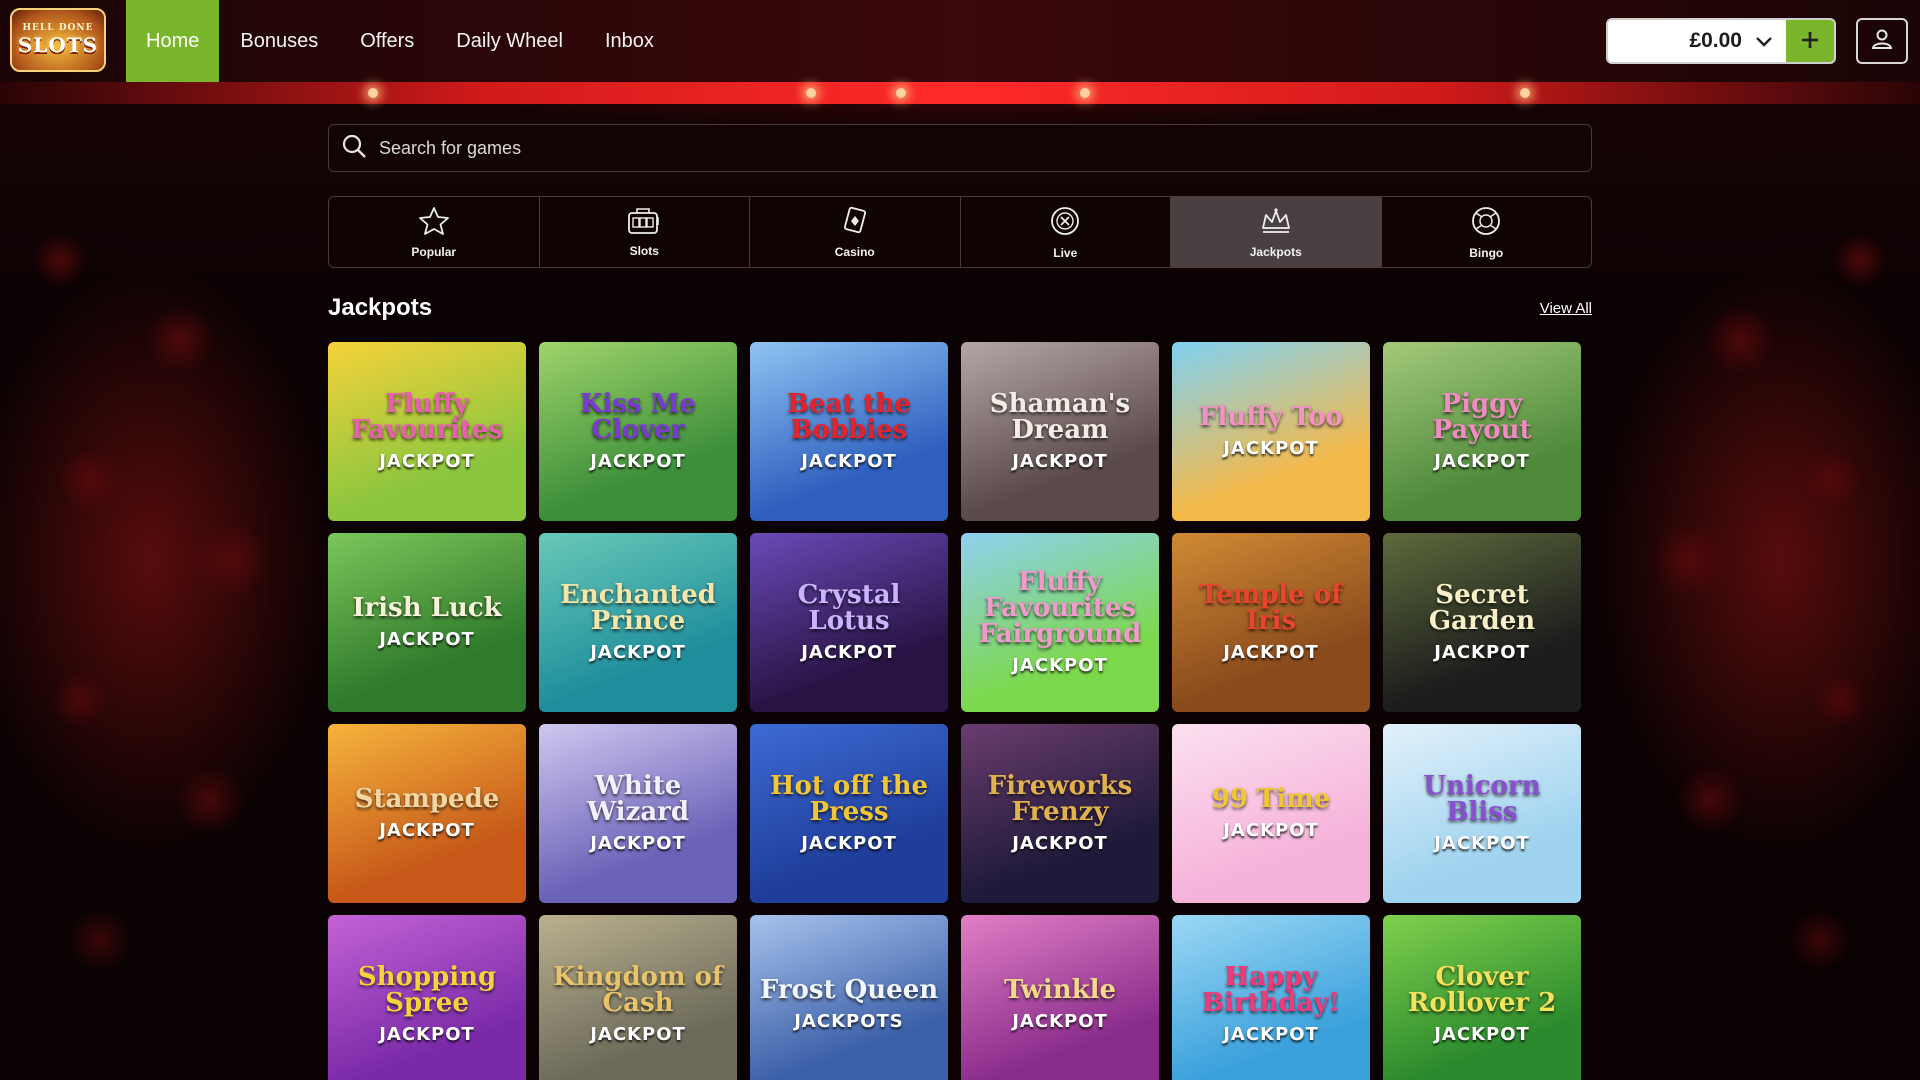 This screenshot has height=1080, width=1920. What do you see at coordinates (1486, 252) in the screenshot?
I see `tab-label: Bingo` at bounding box center [1486, 252].